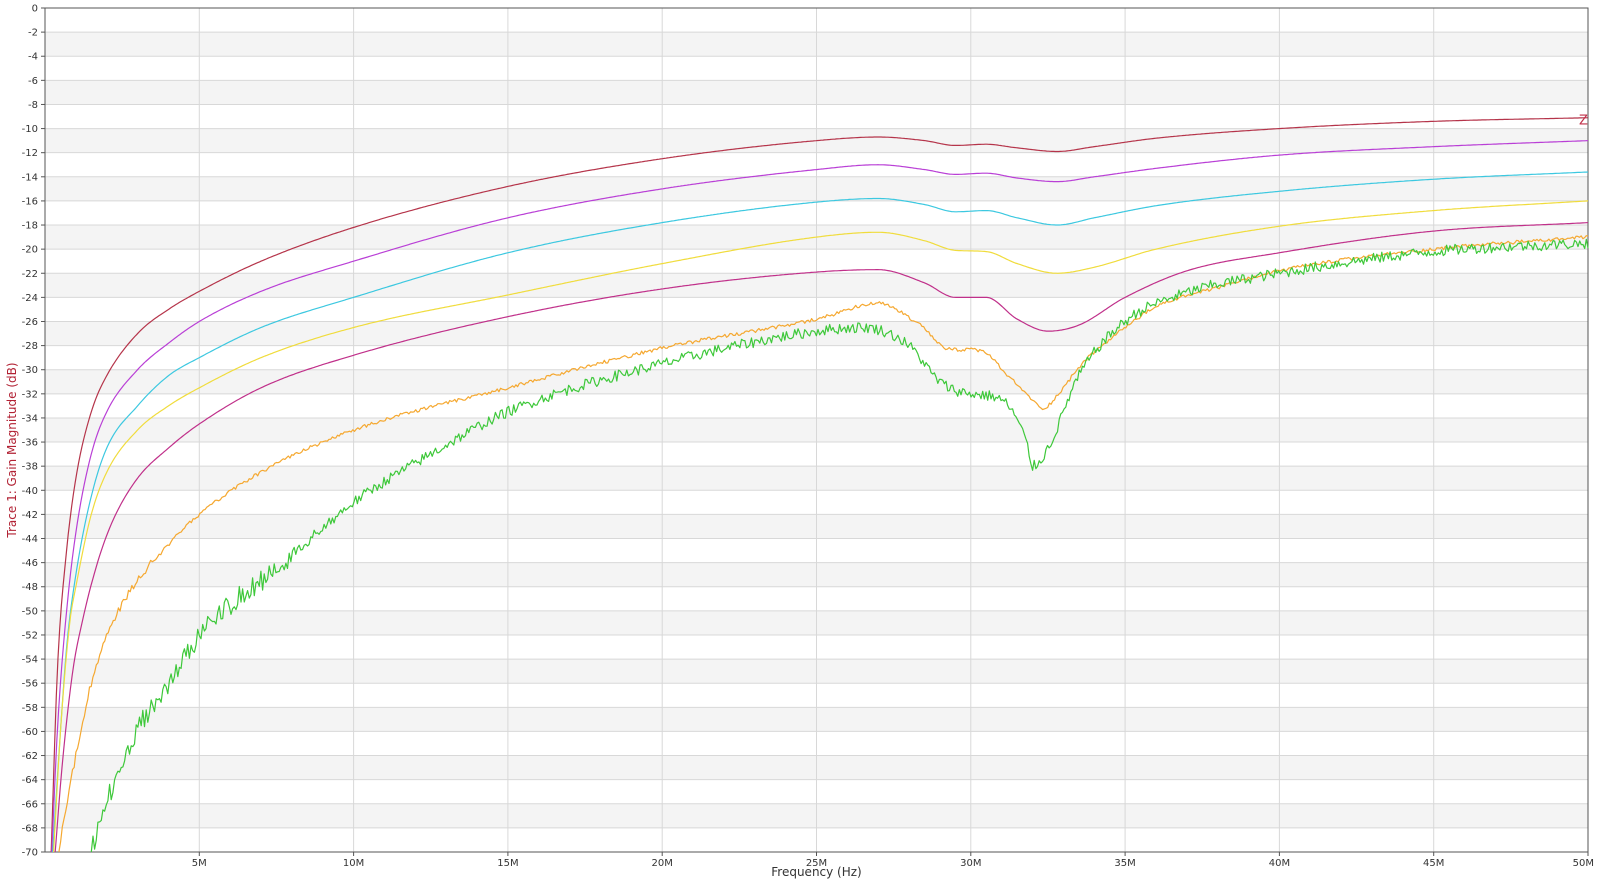 Image resolution: width=1600 pixels, height=882 pixels. I want to click on y-tick-label: -40, so click(30, 491).